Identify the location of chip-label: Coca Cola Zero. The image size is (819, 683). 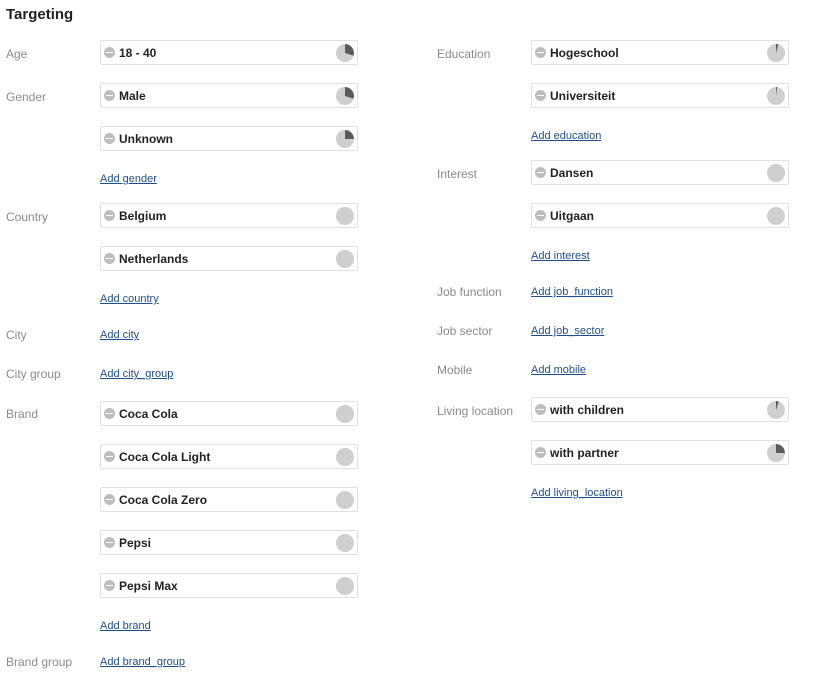
(163, 500).